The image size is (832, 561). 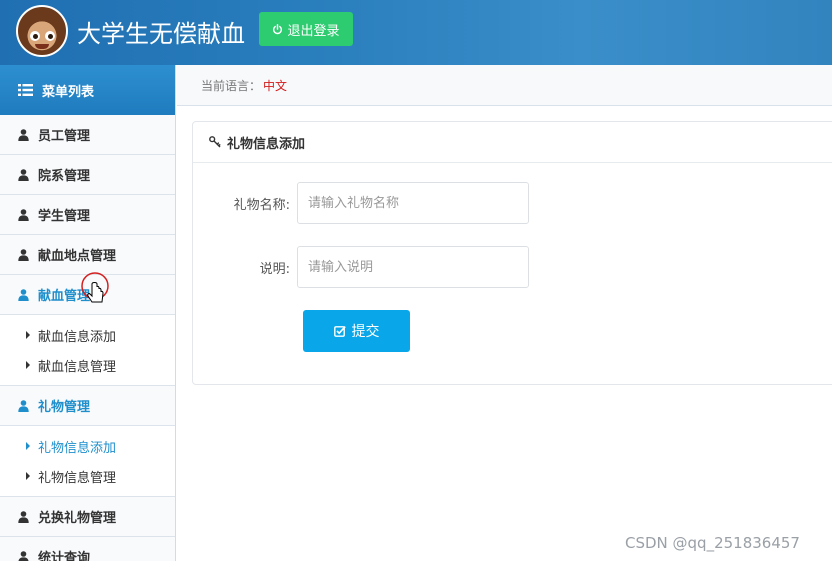 What do you see at coordinates (87, 549) in the screenshot?
I see `sidebar-item-statistics: 统计查询` at bounding box center [87, 549].